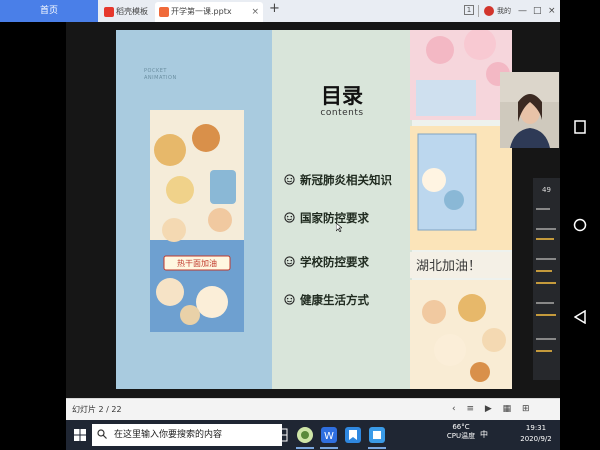 Image resolution: width=600 pixels, height=450 pixels. What do you see at coordinates (132, 11) in the screenshot?
I see `tab-docer-label: 稻壳模板` at bounding box center [132, 11].